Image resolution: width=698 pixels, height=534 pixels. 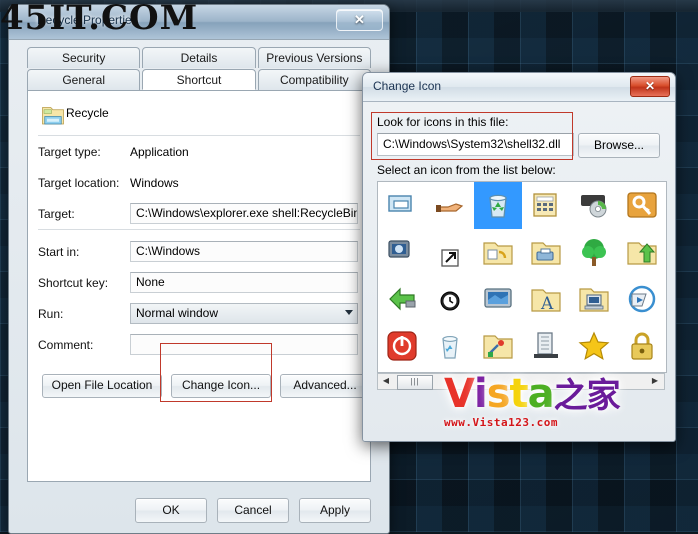 I want to click on watermark-top-text: 45IT.COM, so click(x=99, y=19).